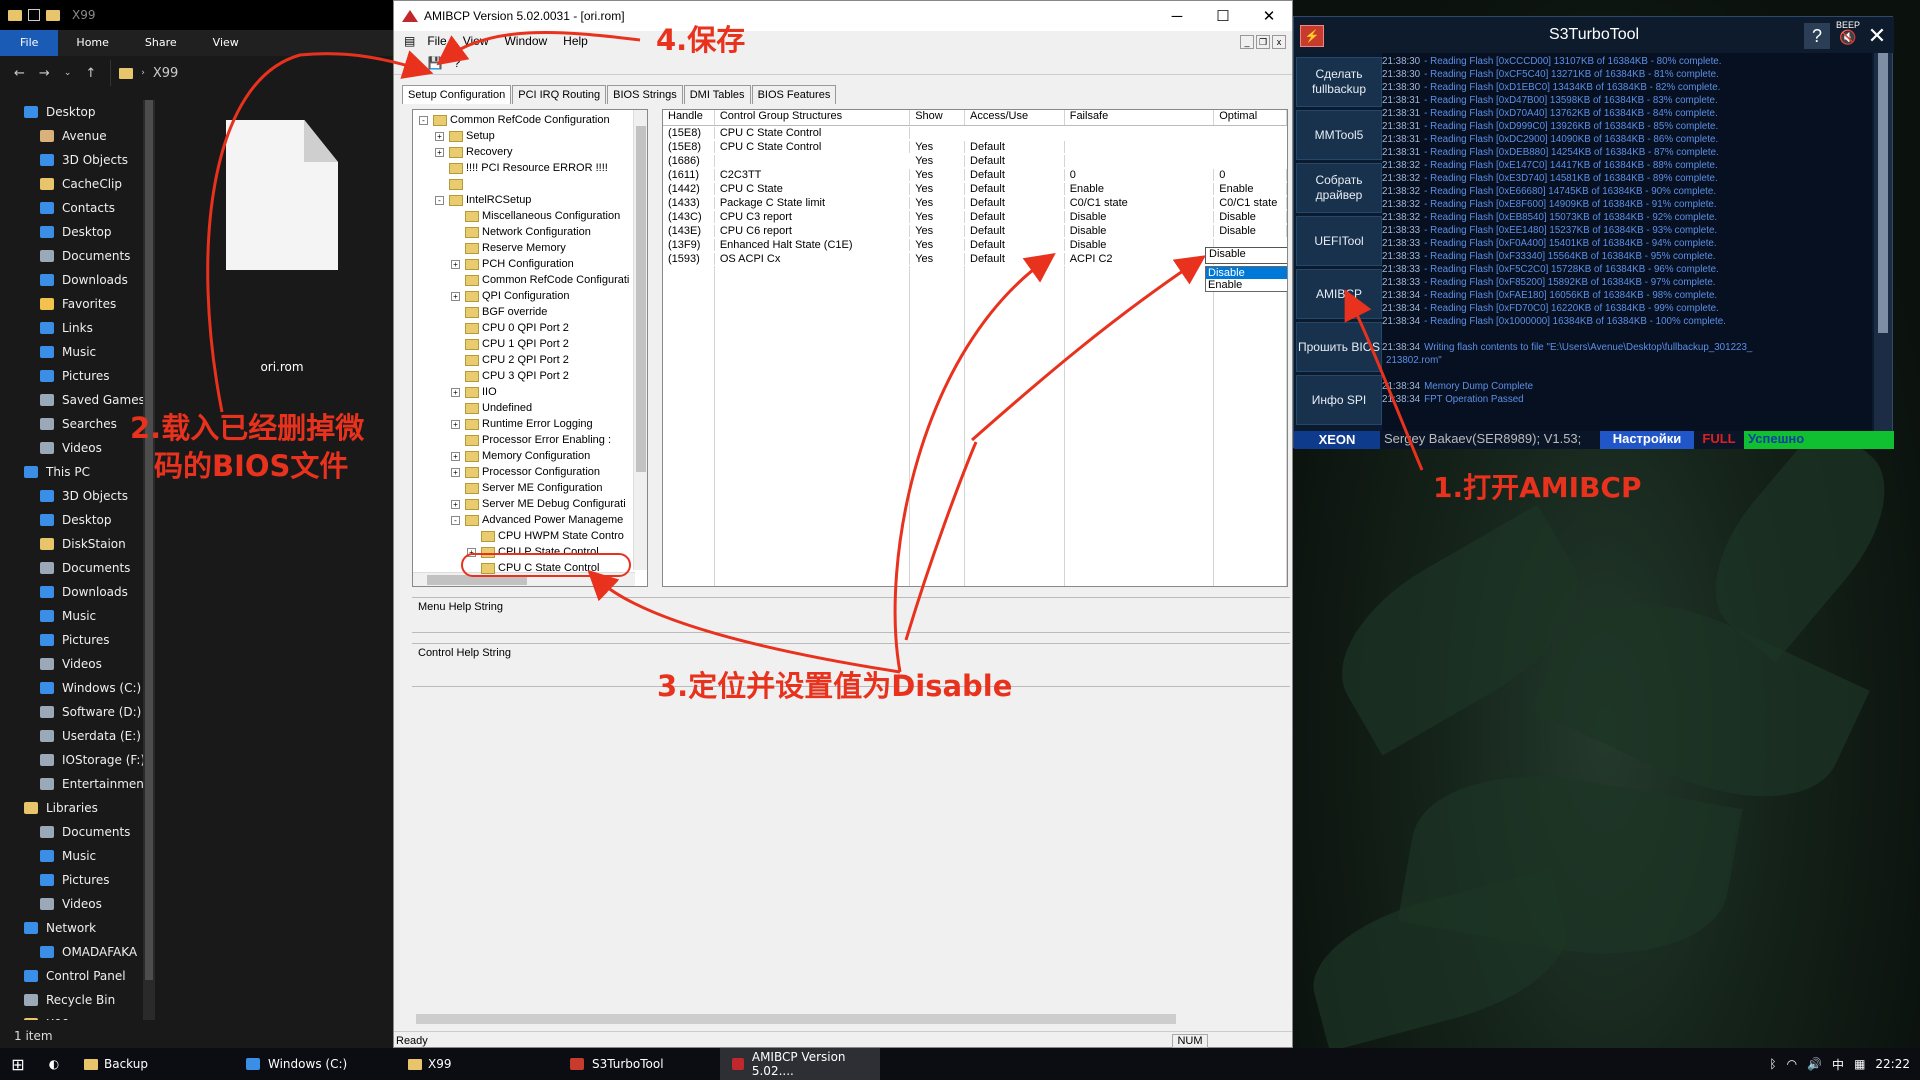 The width and height of the screenshot is (1920, 1080). I want to click on arrow-step3-a, so click(974, 463).